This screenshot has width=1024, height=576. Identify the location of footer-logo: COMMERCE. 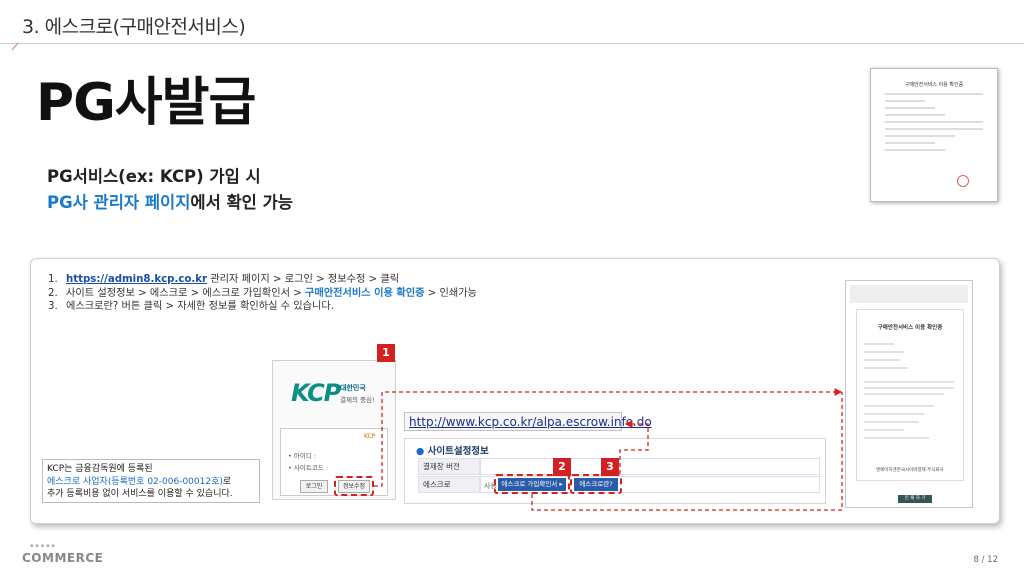
(63, 558).